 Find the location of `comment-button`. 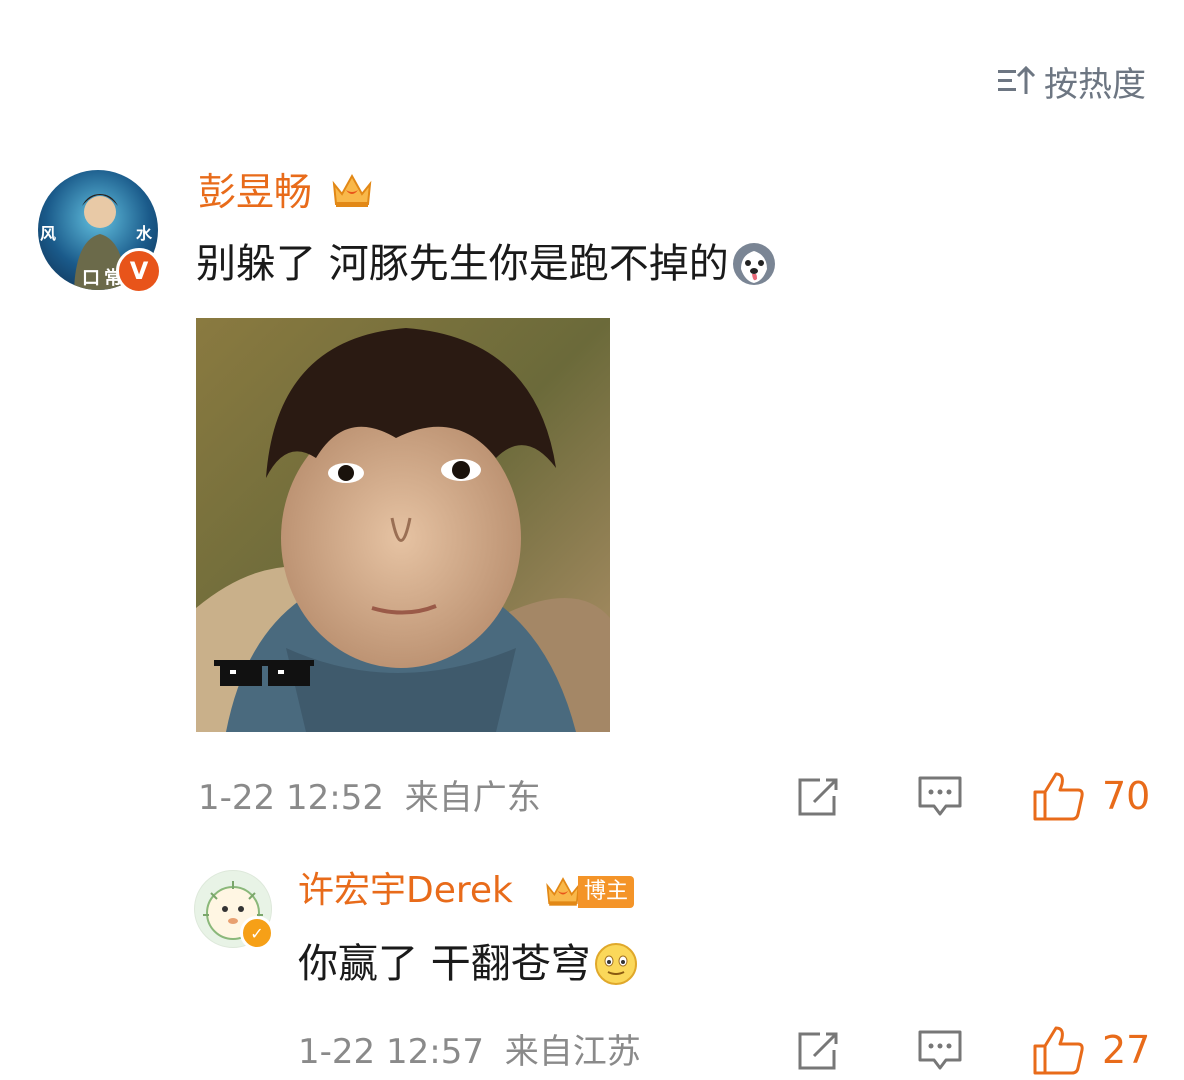

comment-button is located at coordinates (940, 797).